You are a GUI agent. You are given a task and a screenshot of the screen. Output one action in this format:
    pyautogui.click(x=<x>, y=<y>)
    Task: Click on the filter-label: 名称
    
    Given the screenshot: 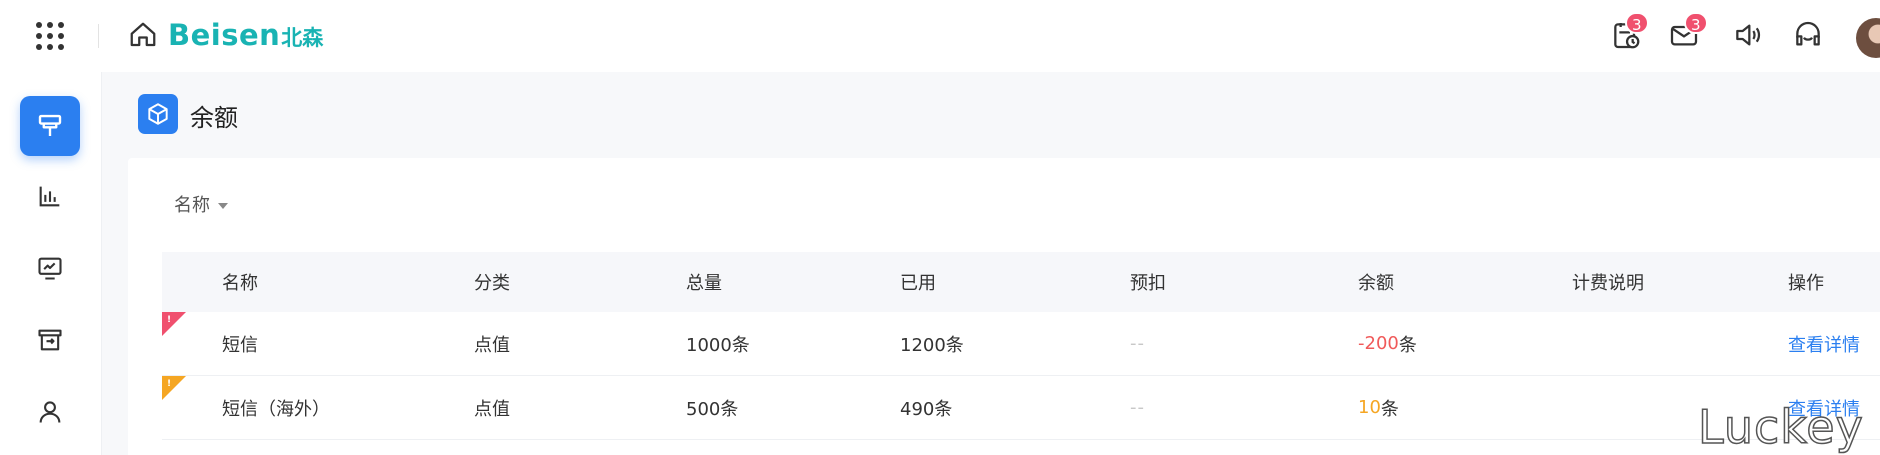 What is the action you would take?
    pyautogui.click(x=192, y=205)
    